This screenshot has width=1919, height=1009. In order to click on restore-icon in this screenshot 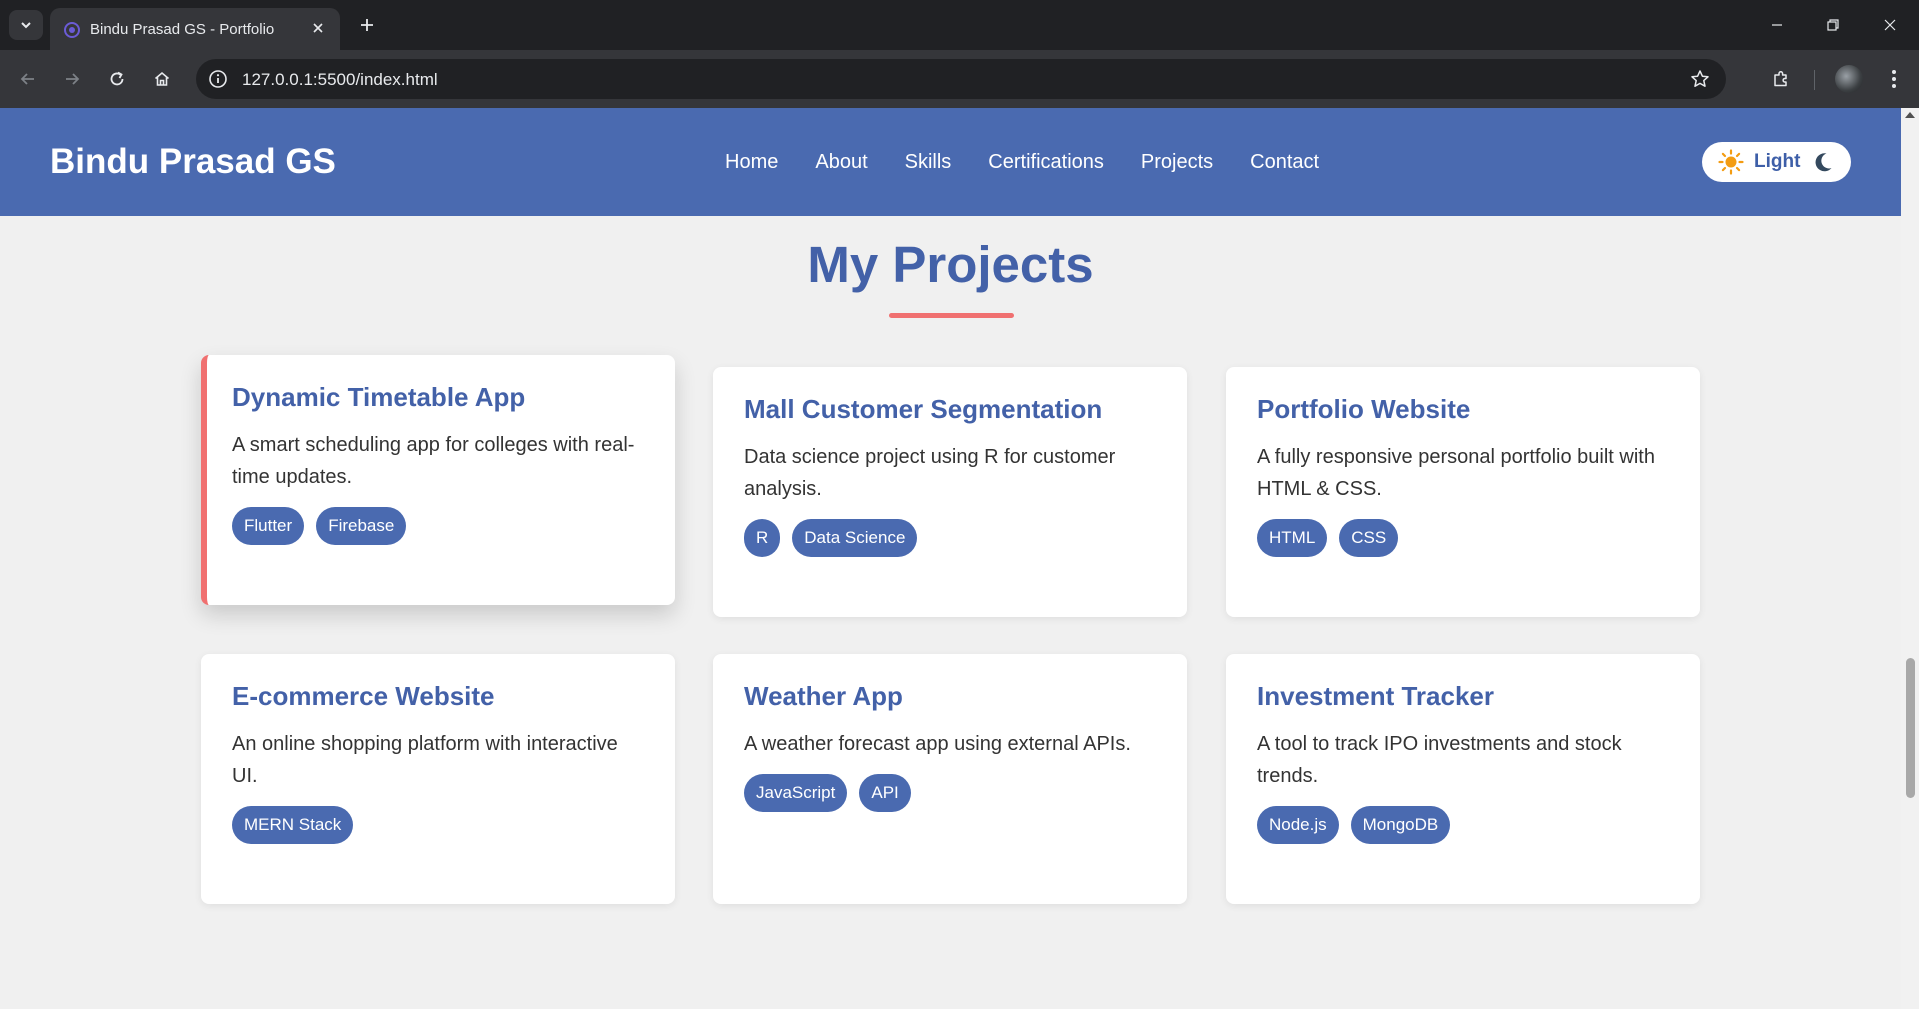, I will do `click(1833, 25)`.